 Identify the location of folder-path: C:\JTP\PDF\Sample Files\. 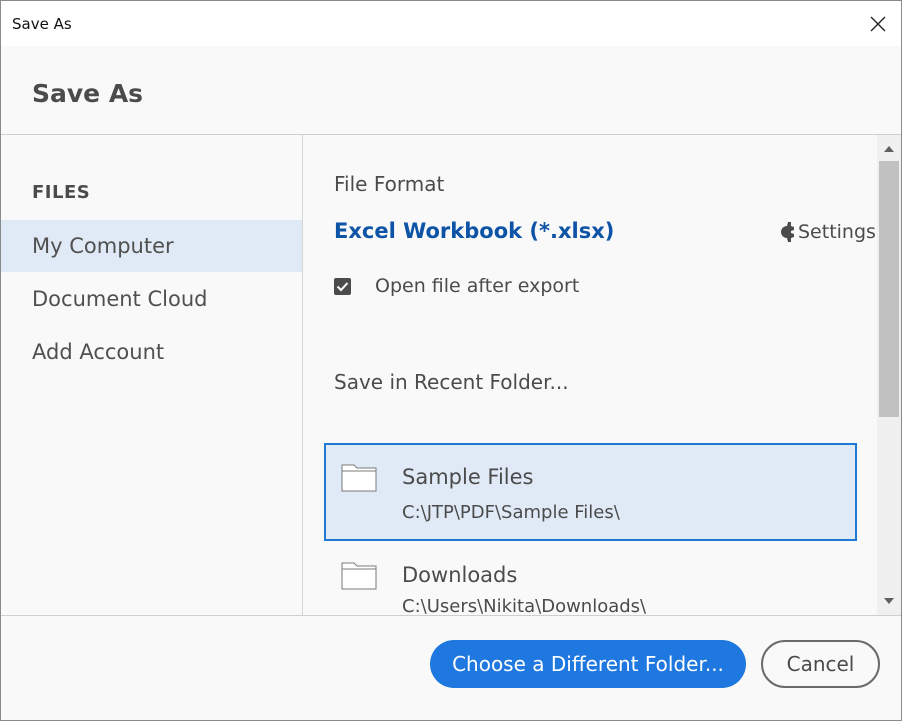
(511, 512).